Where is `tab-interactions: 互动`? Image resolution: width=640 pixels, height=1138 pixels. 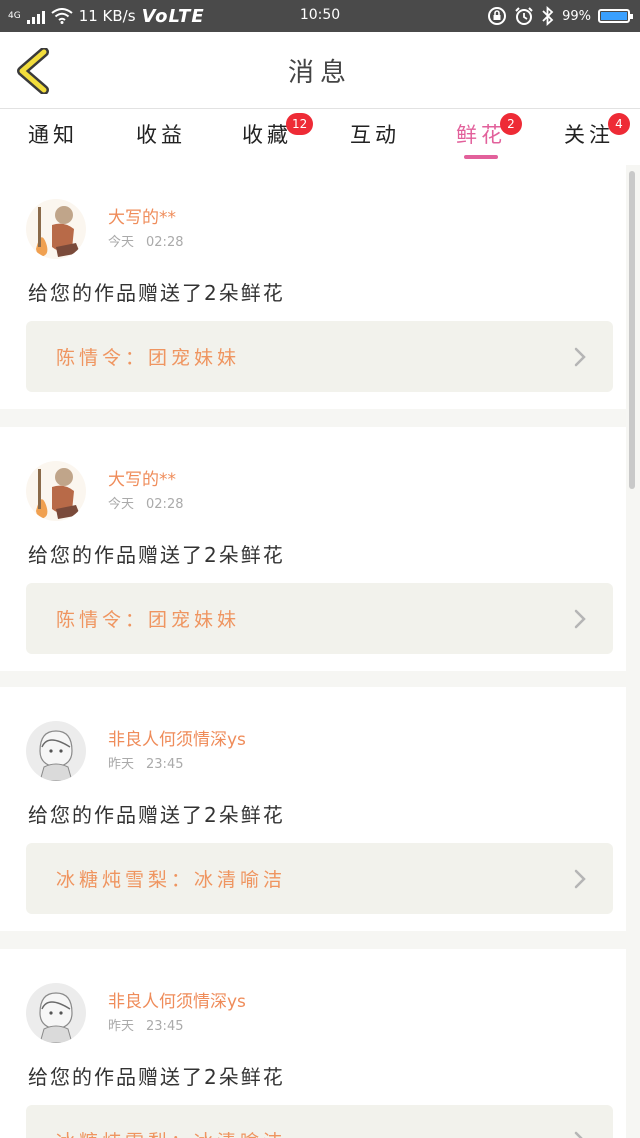
tab-interactions: 互动 is located at coordinates (375, 142).